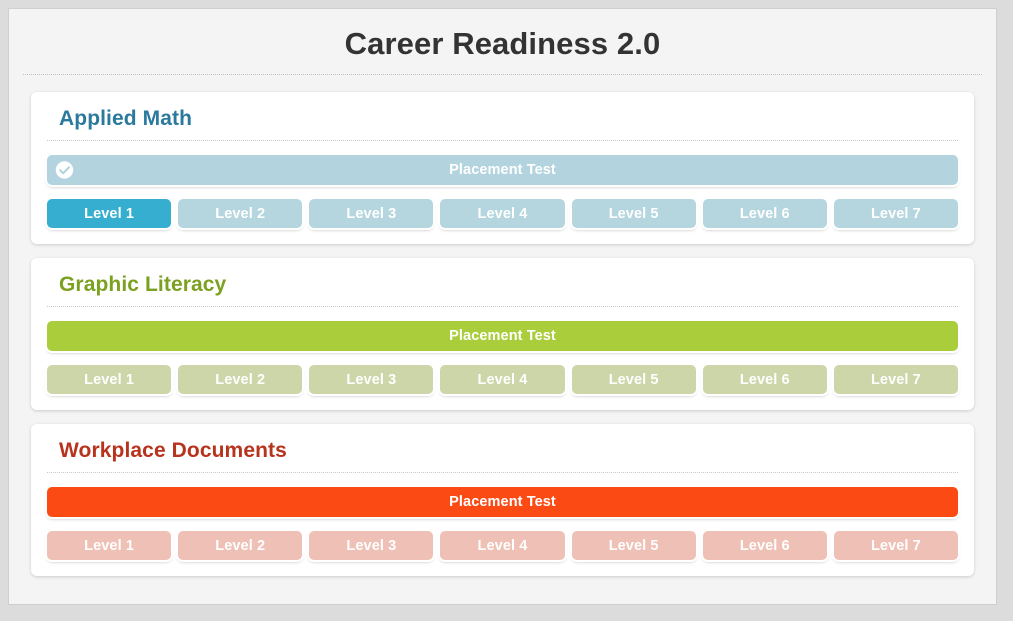  Describe the element at coordinates (109, 379) in the screenshot. I see `level-button-graphic-literacy-1: Level 1` at that location.